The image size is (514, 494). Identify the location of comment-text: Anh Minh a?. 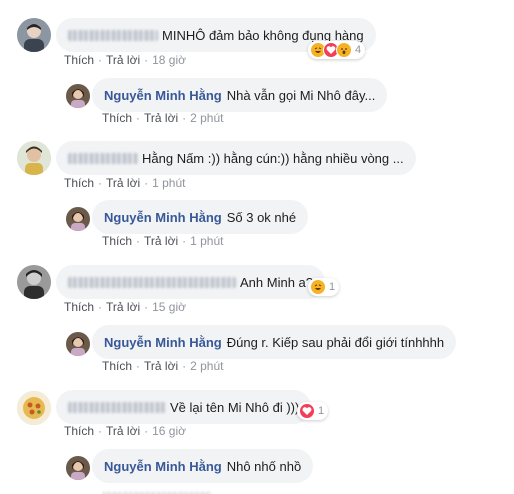
(276, 282).